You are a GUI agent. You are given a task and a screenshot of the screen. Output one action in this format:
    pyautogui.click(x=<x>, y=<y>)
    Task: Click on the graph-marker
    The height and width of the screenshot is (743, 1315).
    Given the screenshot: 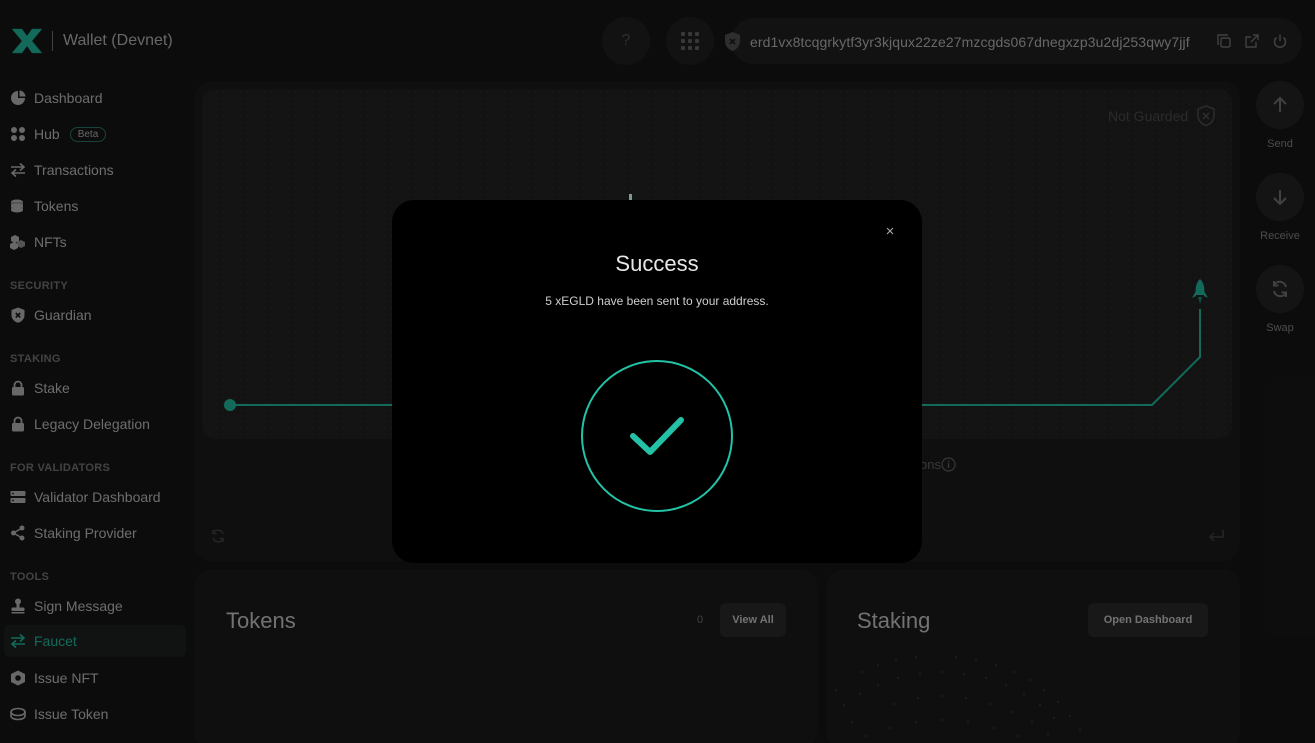 What is the action you would take?
    pyautogui.click(x=630, y=197)
    